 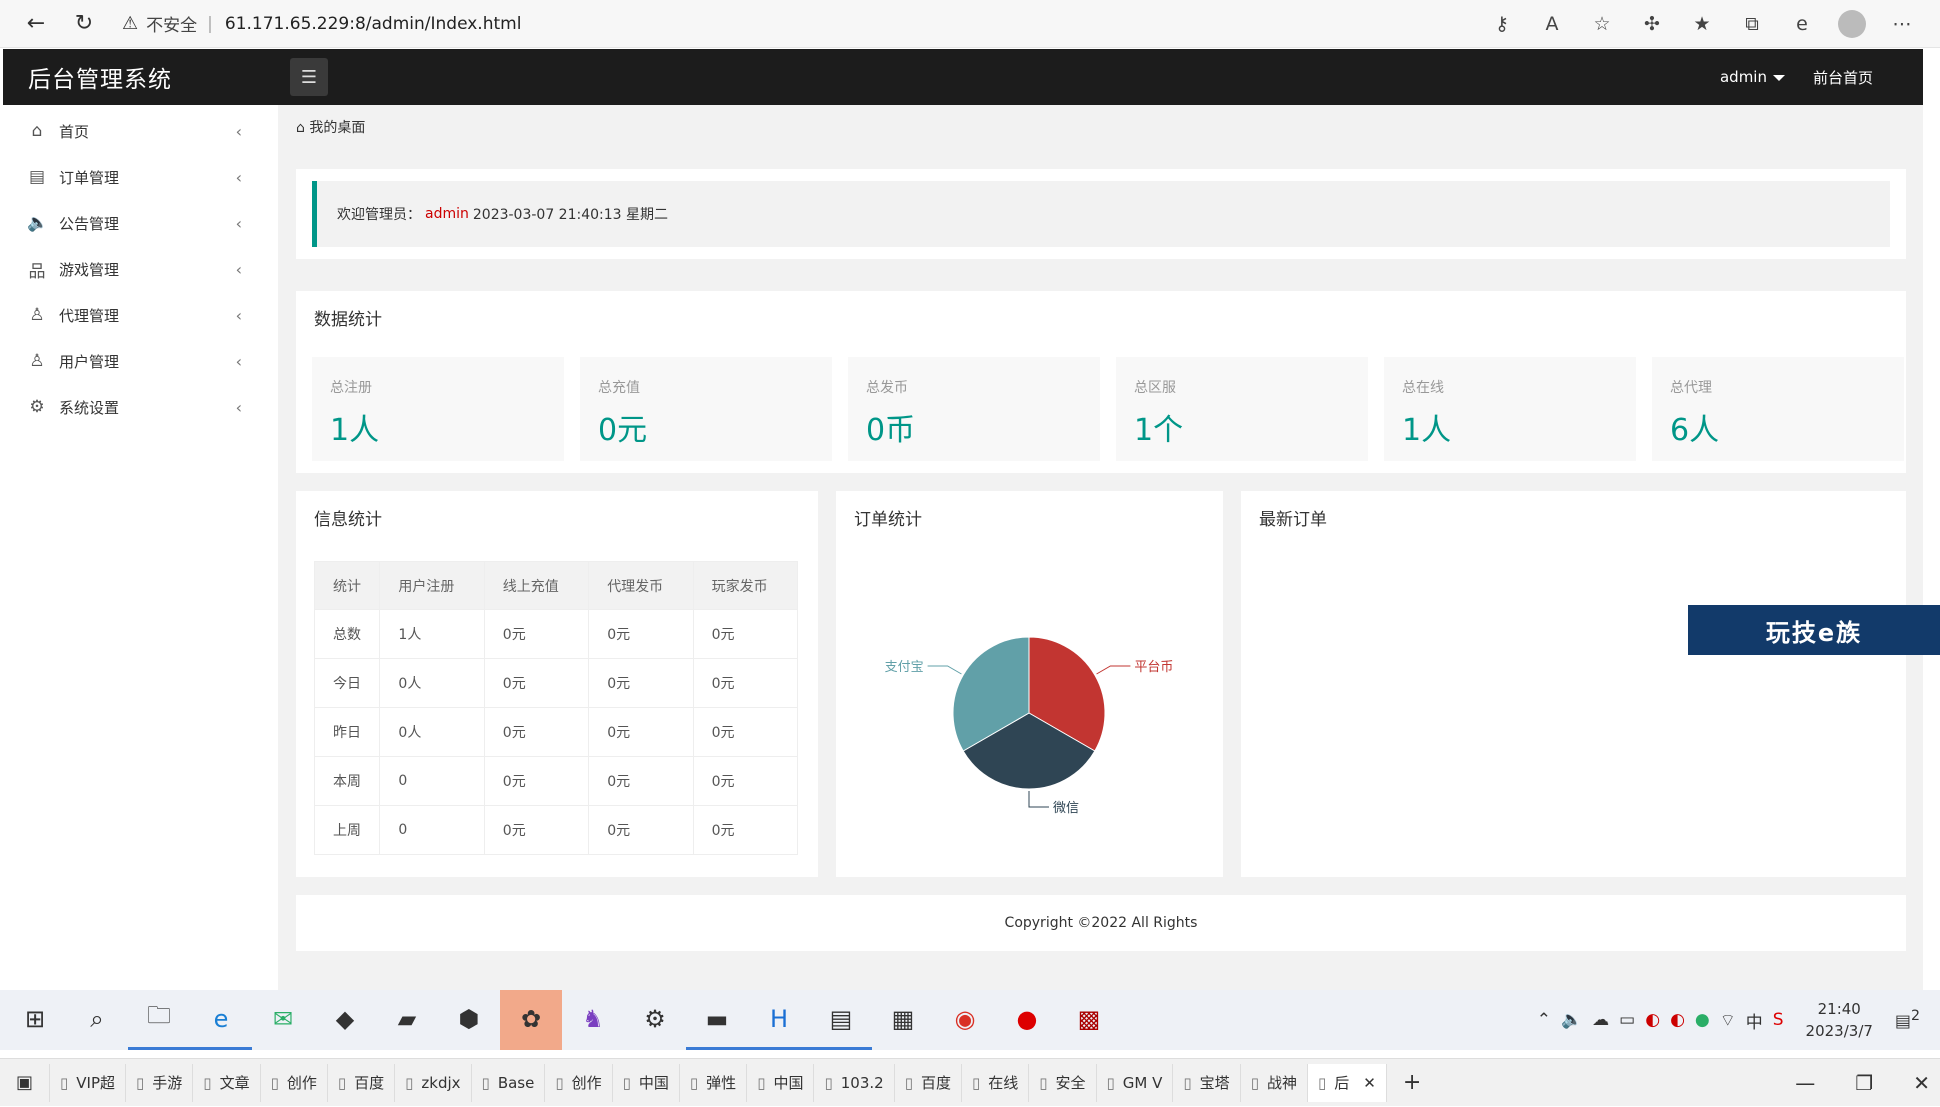 I want to click on table-cell: 昨日, so click(x=347, y=732).